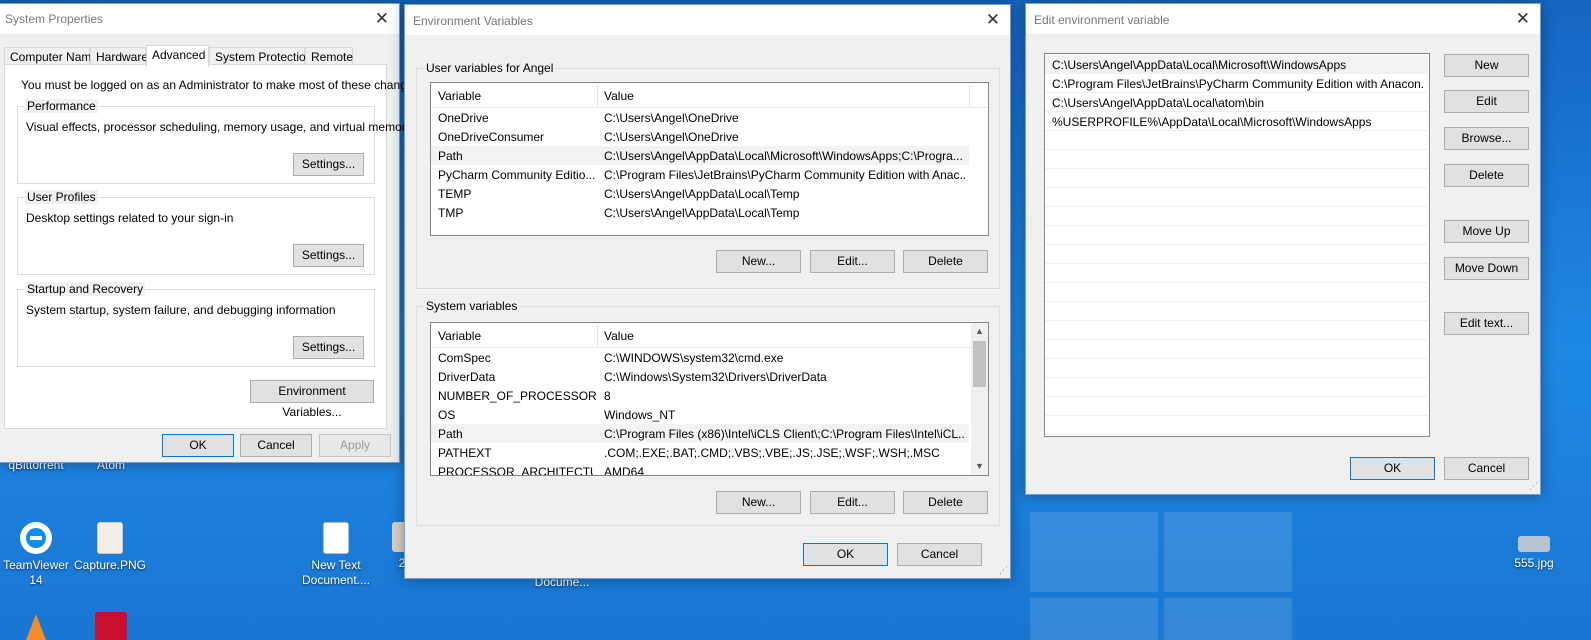  I want to click on move-down-button: Move Down, so click(1486, 268).